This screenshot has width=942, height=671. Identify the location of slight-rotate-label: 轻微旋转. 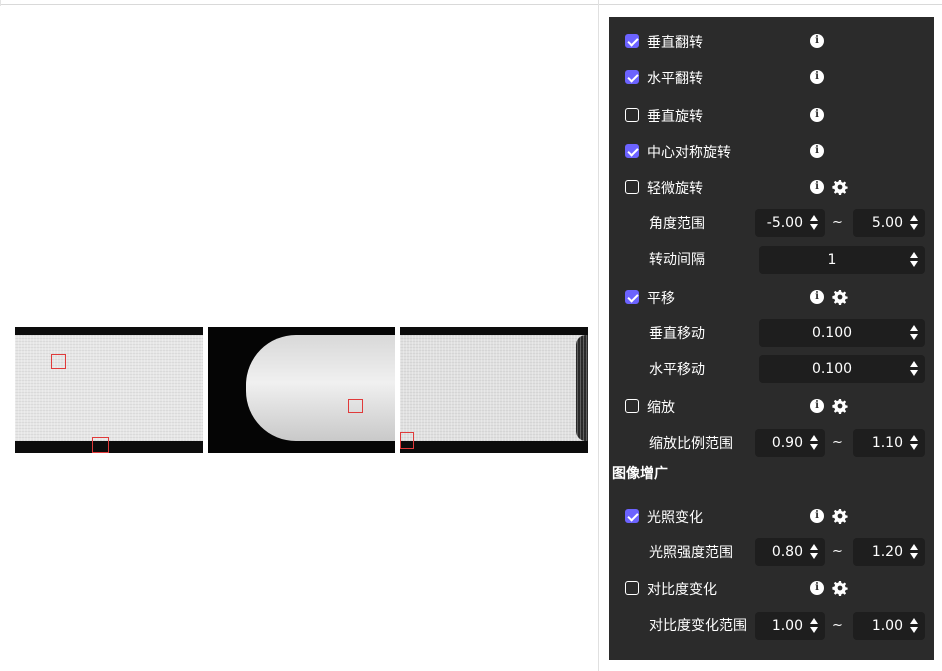
(675, 189).